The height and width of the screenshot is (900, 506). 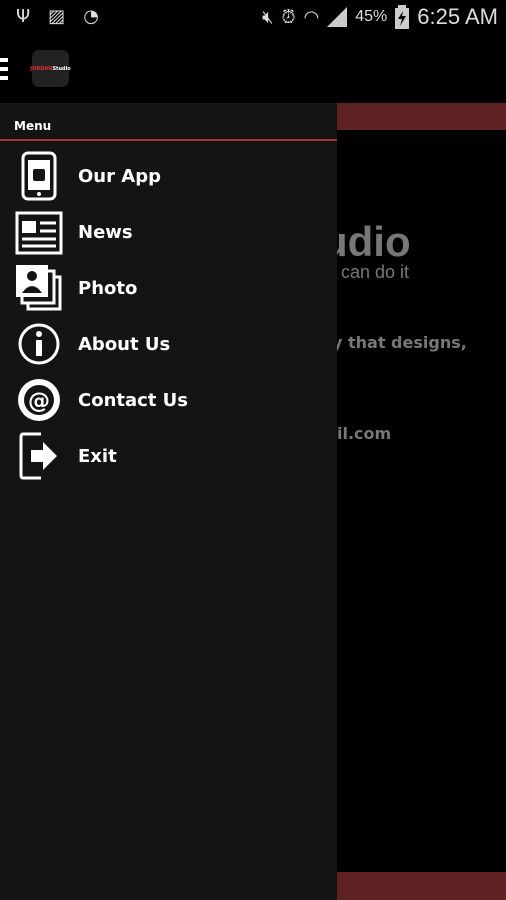 I want to click on menu-item-label: Contact Us, so click(x=133, y=400).